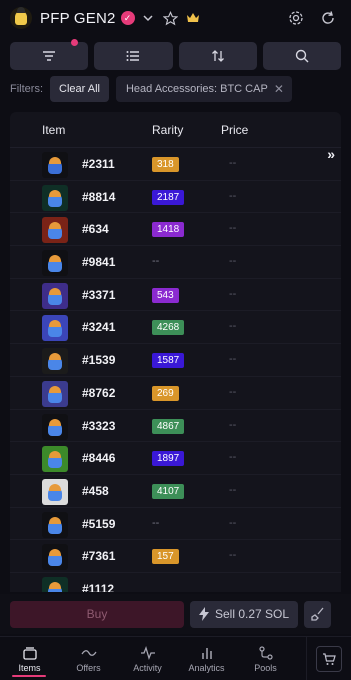 The height and width of the screenshot is (680, 351). I want to click on cart-icon, so click(329, 659).